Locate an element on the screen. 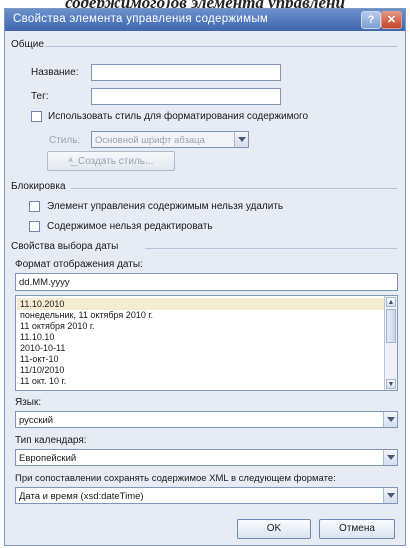 Image resolution: width=410 pixels, height=548 pixels. list-item: понедельник, 11 октября 2010 г. is located at coordinates (86, 315).